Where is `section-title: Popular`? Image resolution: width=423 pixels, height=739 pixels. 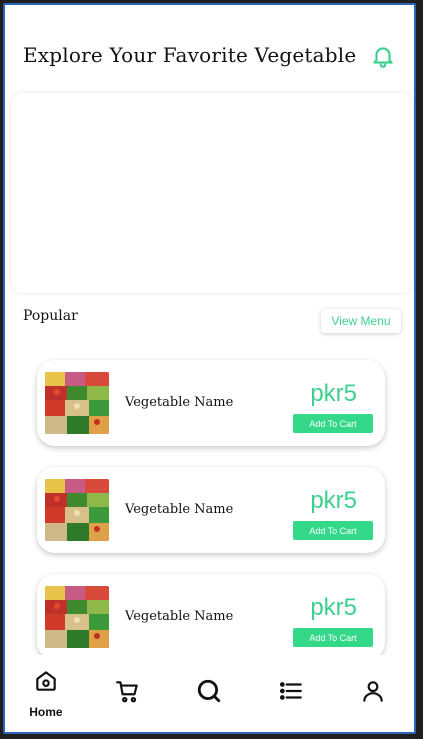 section-title: Popular is located at coordinates (50, 316).